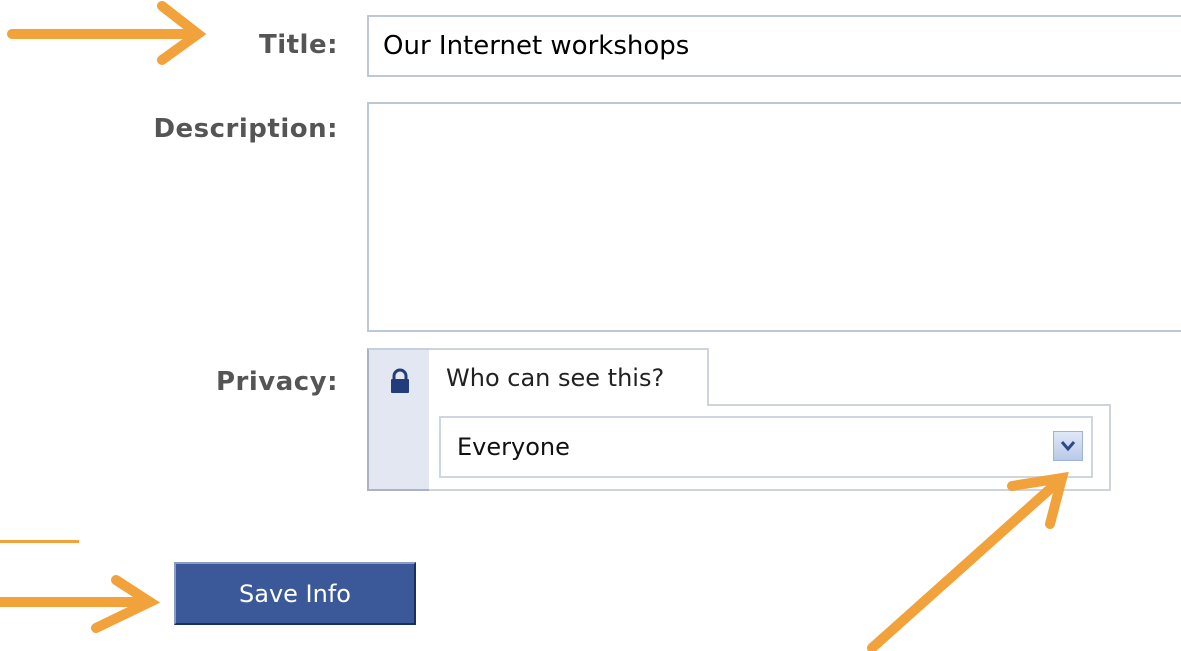 The height and width of the screenshot is (651, 1181). I want to click on arrow-up-right-icon, so click(966, 563).